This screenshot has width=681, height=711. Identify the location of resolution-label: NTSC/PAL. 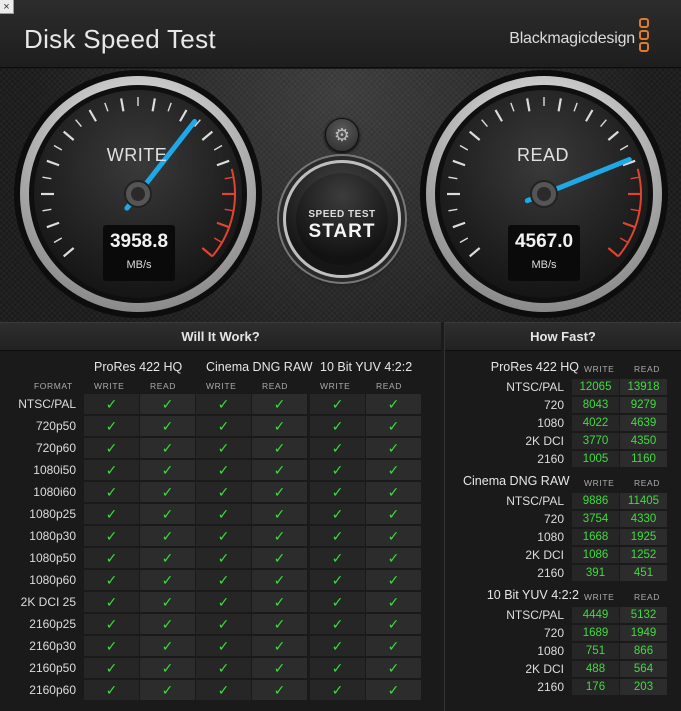
(535, 501).